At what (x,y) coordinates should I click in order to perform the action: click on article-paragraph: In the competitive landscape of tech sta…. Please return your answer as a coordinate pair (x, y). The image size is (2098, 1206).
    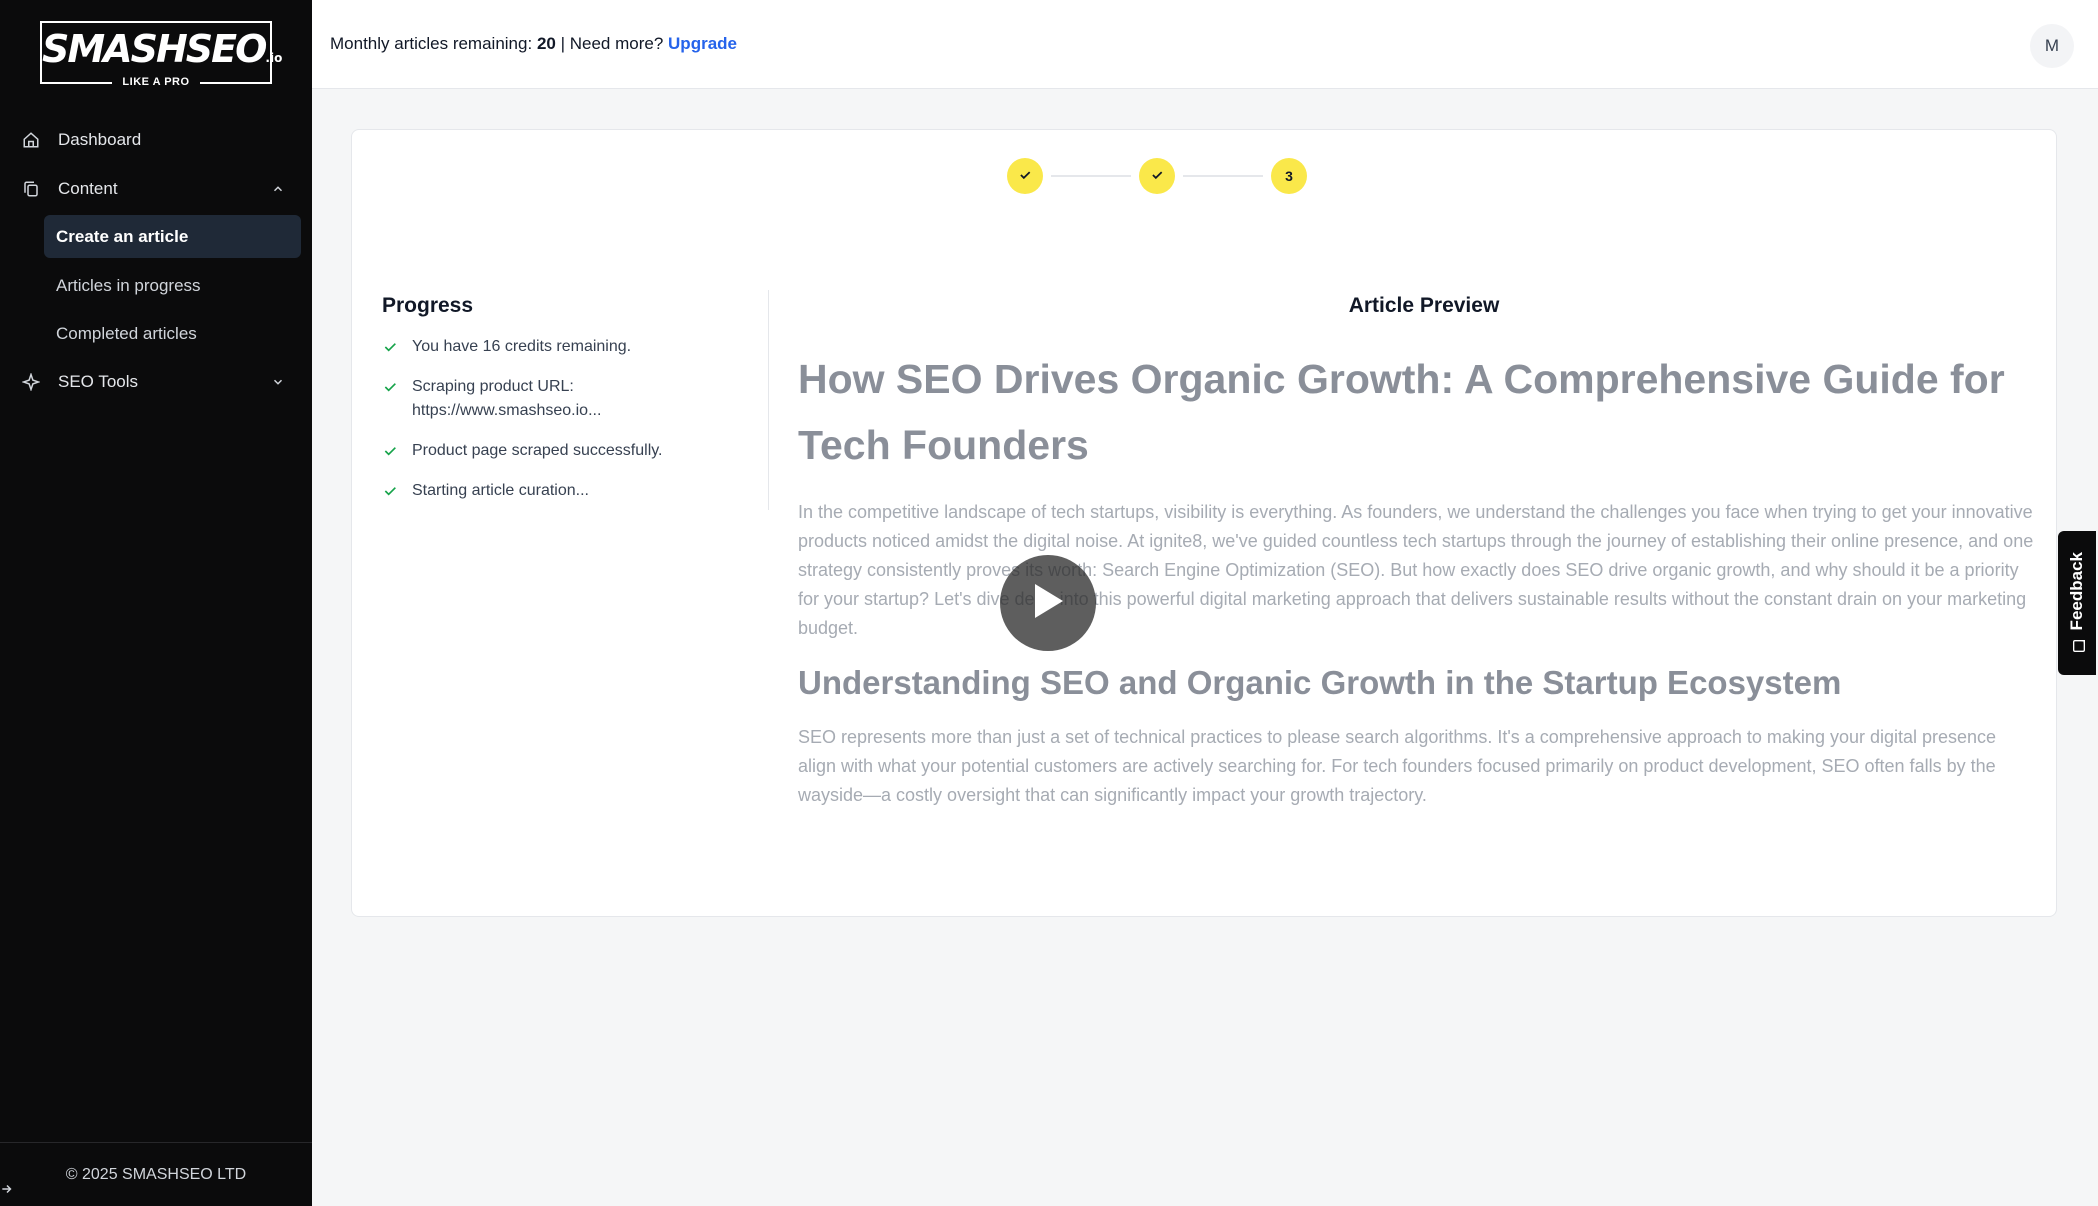
    Looking at the image, I should click on (1416, 570).